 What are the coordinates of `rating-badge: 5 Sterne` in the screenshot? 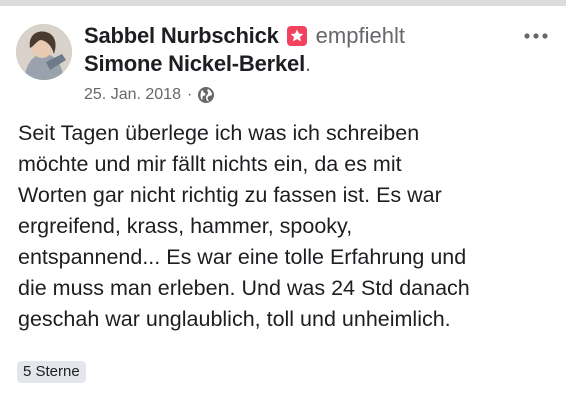 It's located at (51, 372).